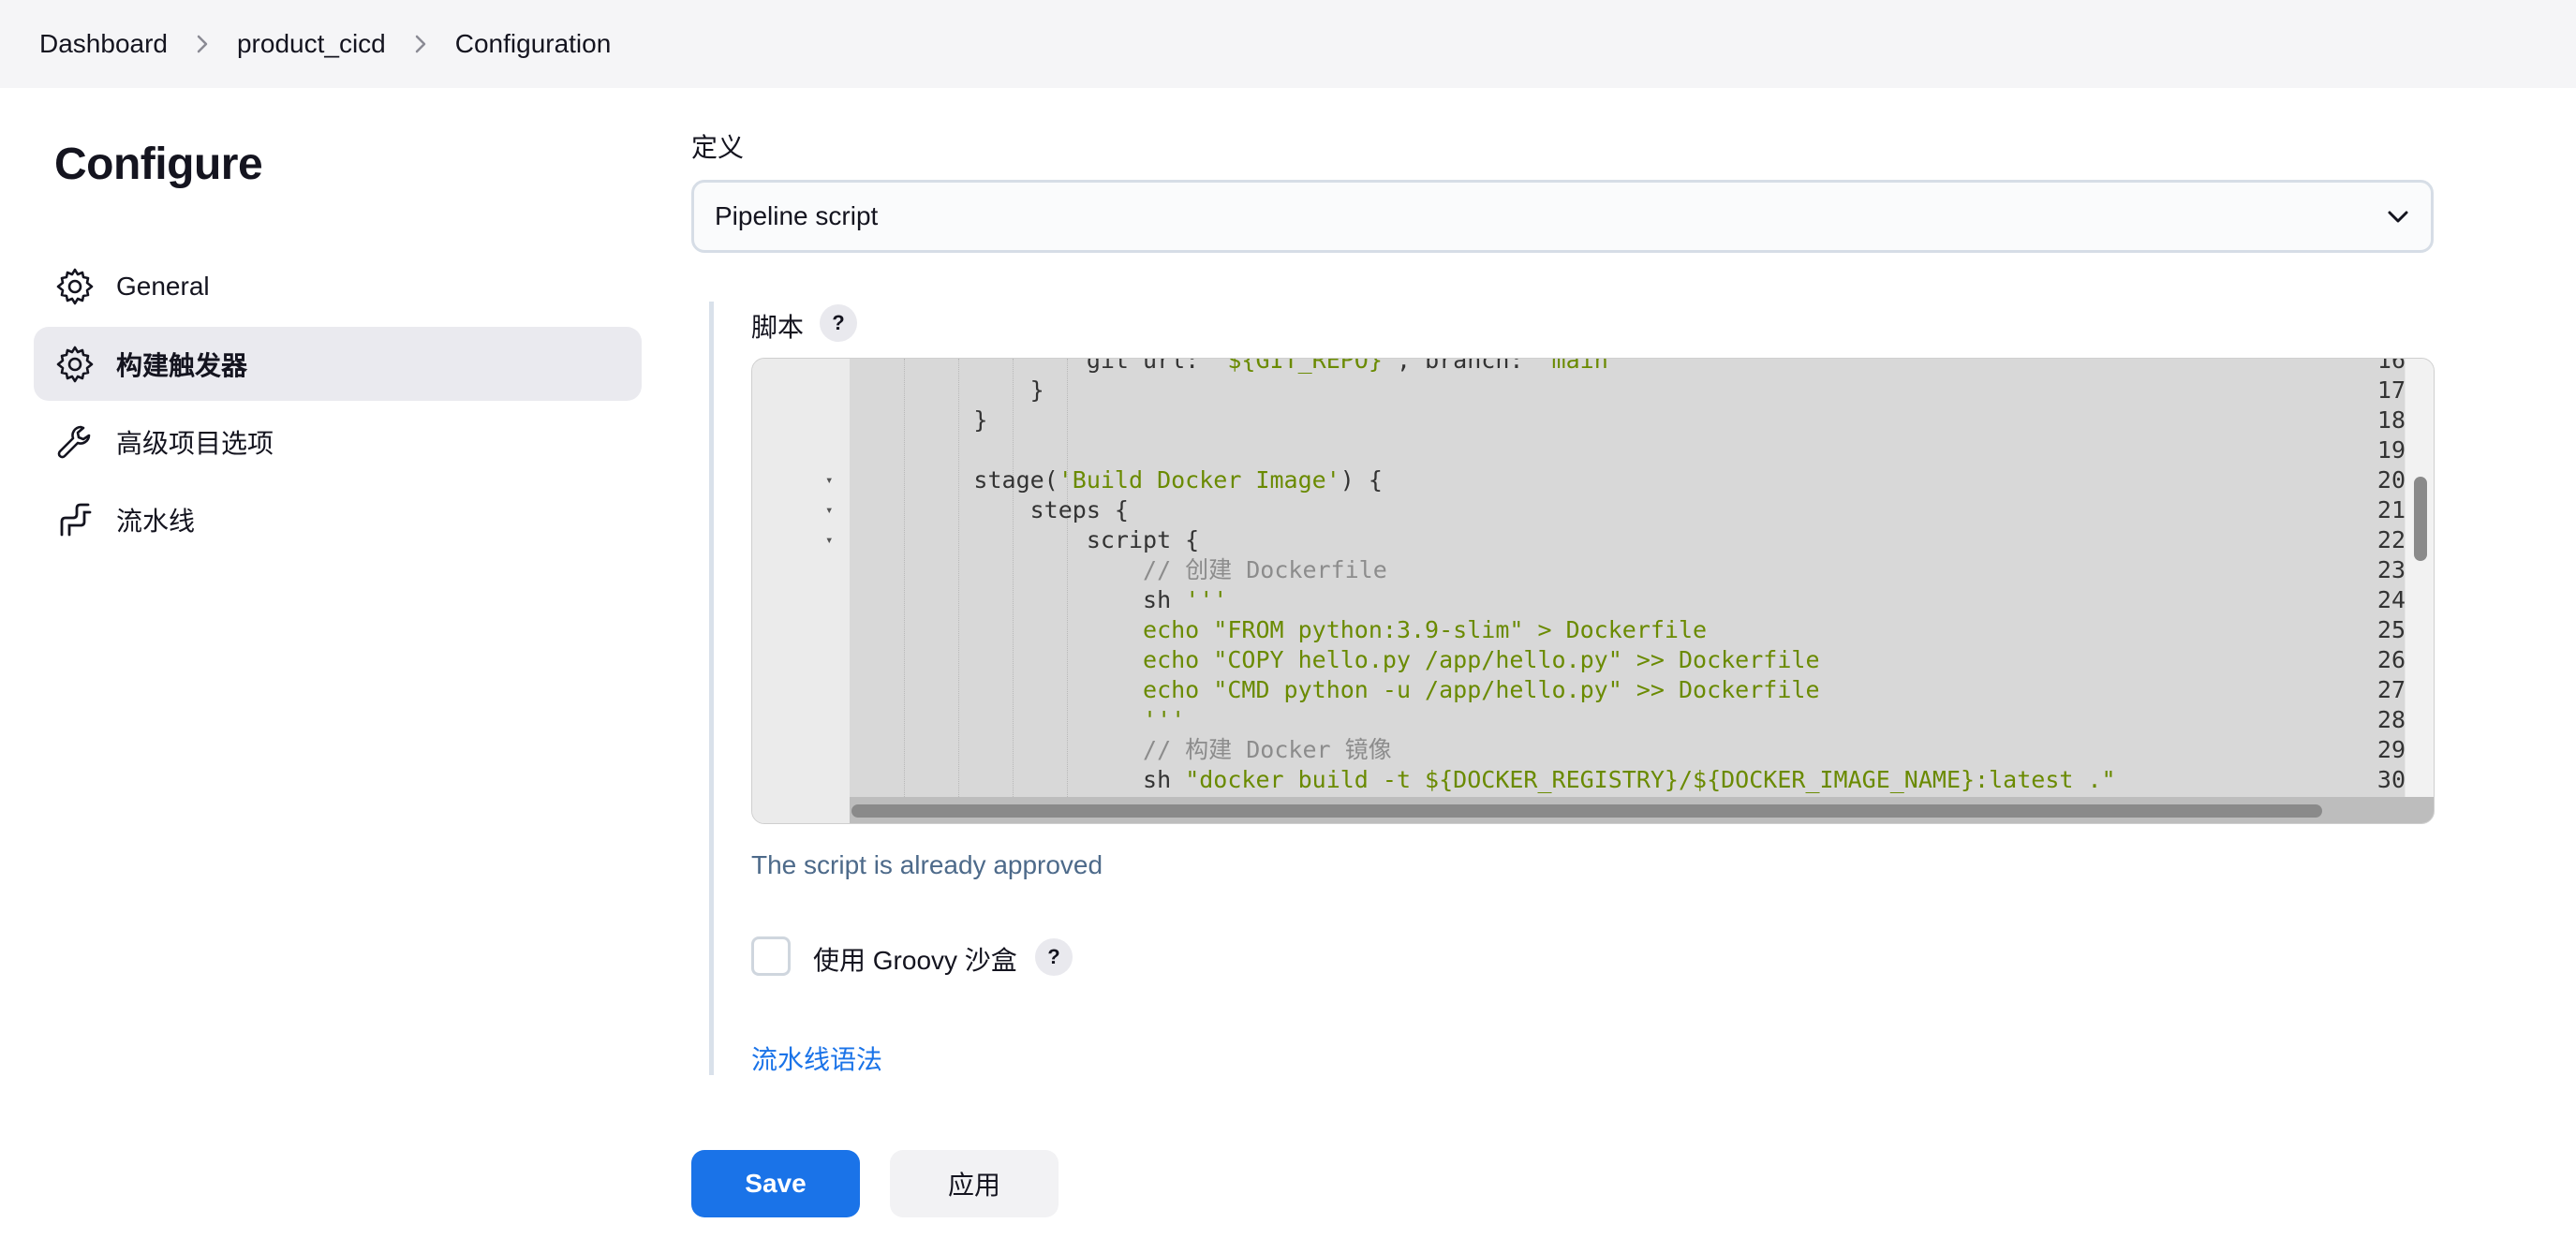  Describe the element at coordinates (338, 519) in the screenshot. I see `sidebar-item-pipeline: 流水线` at that location.